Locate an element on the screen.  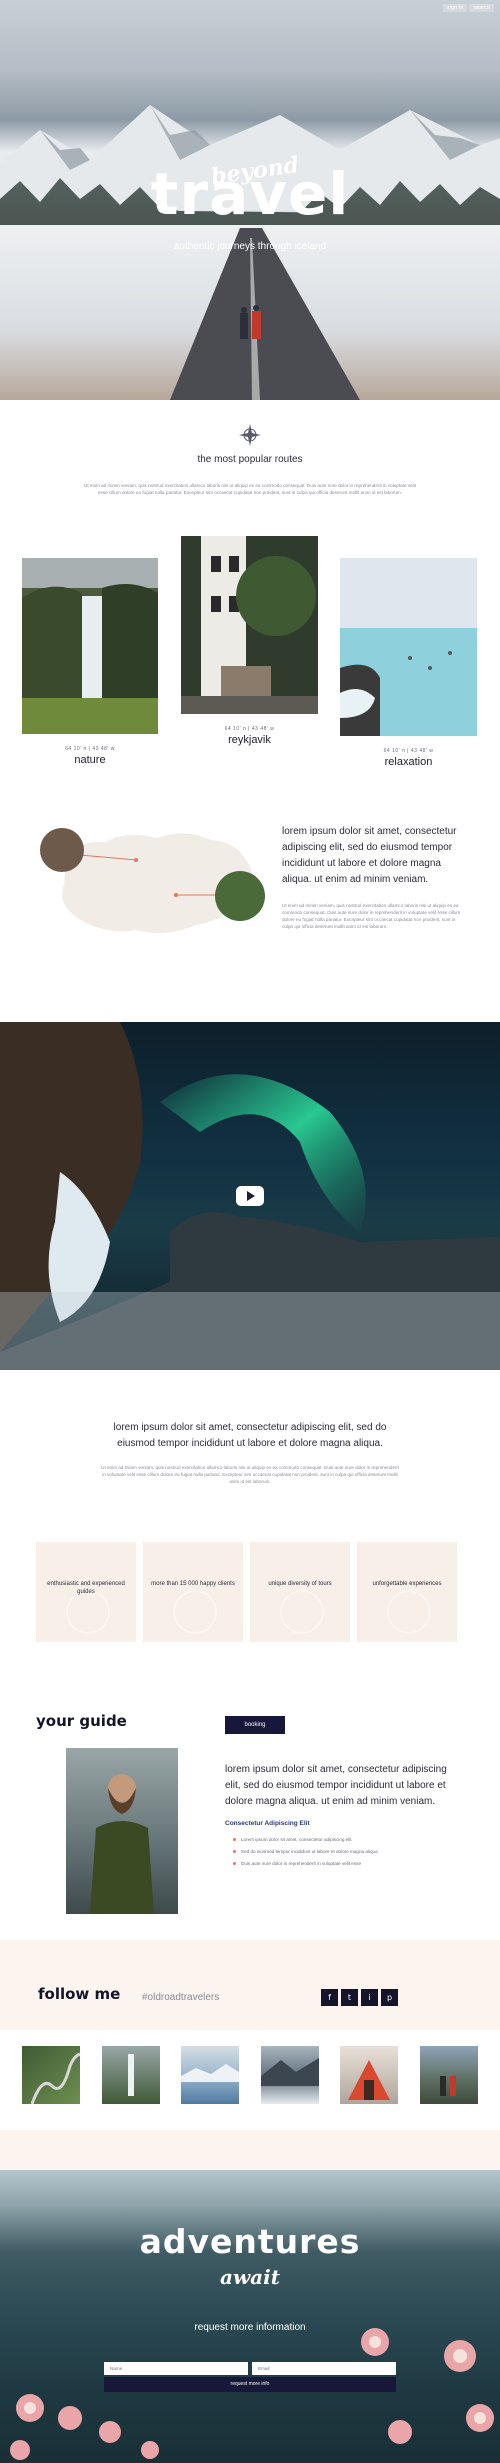
booking-button: booking is located at coordinates (255, 1725).